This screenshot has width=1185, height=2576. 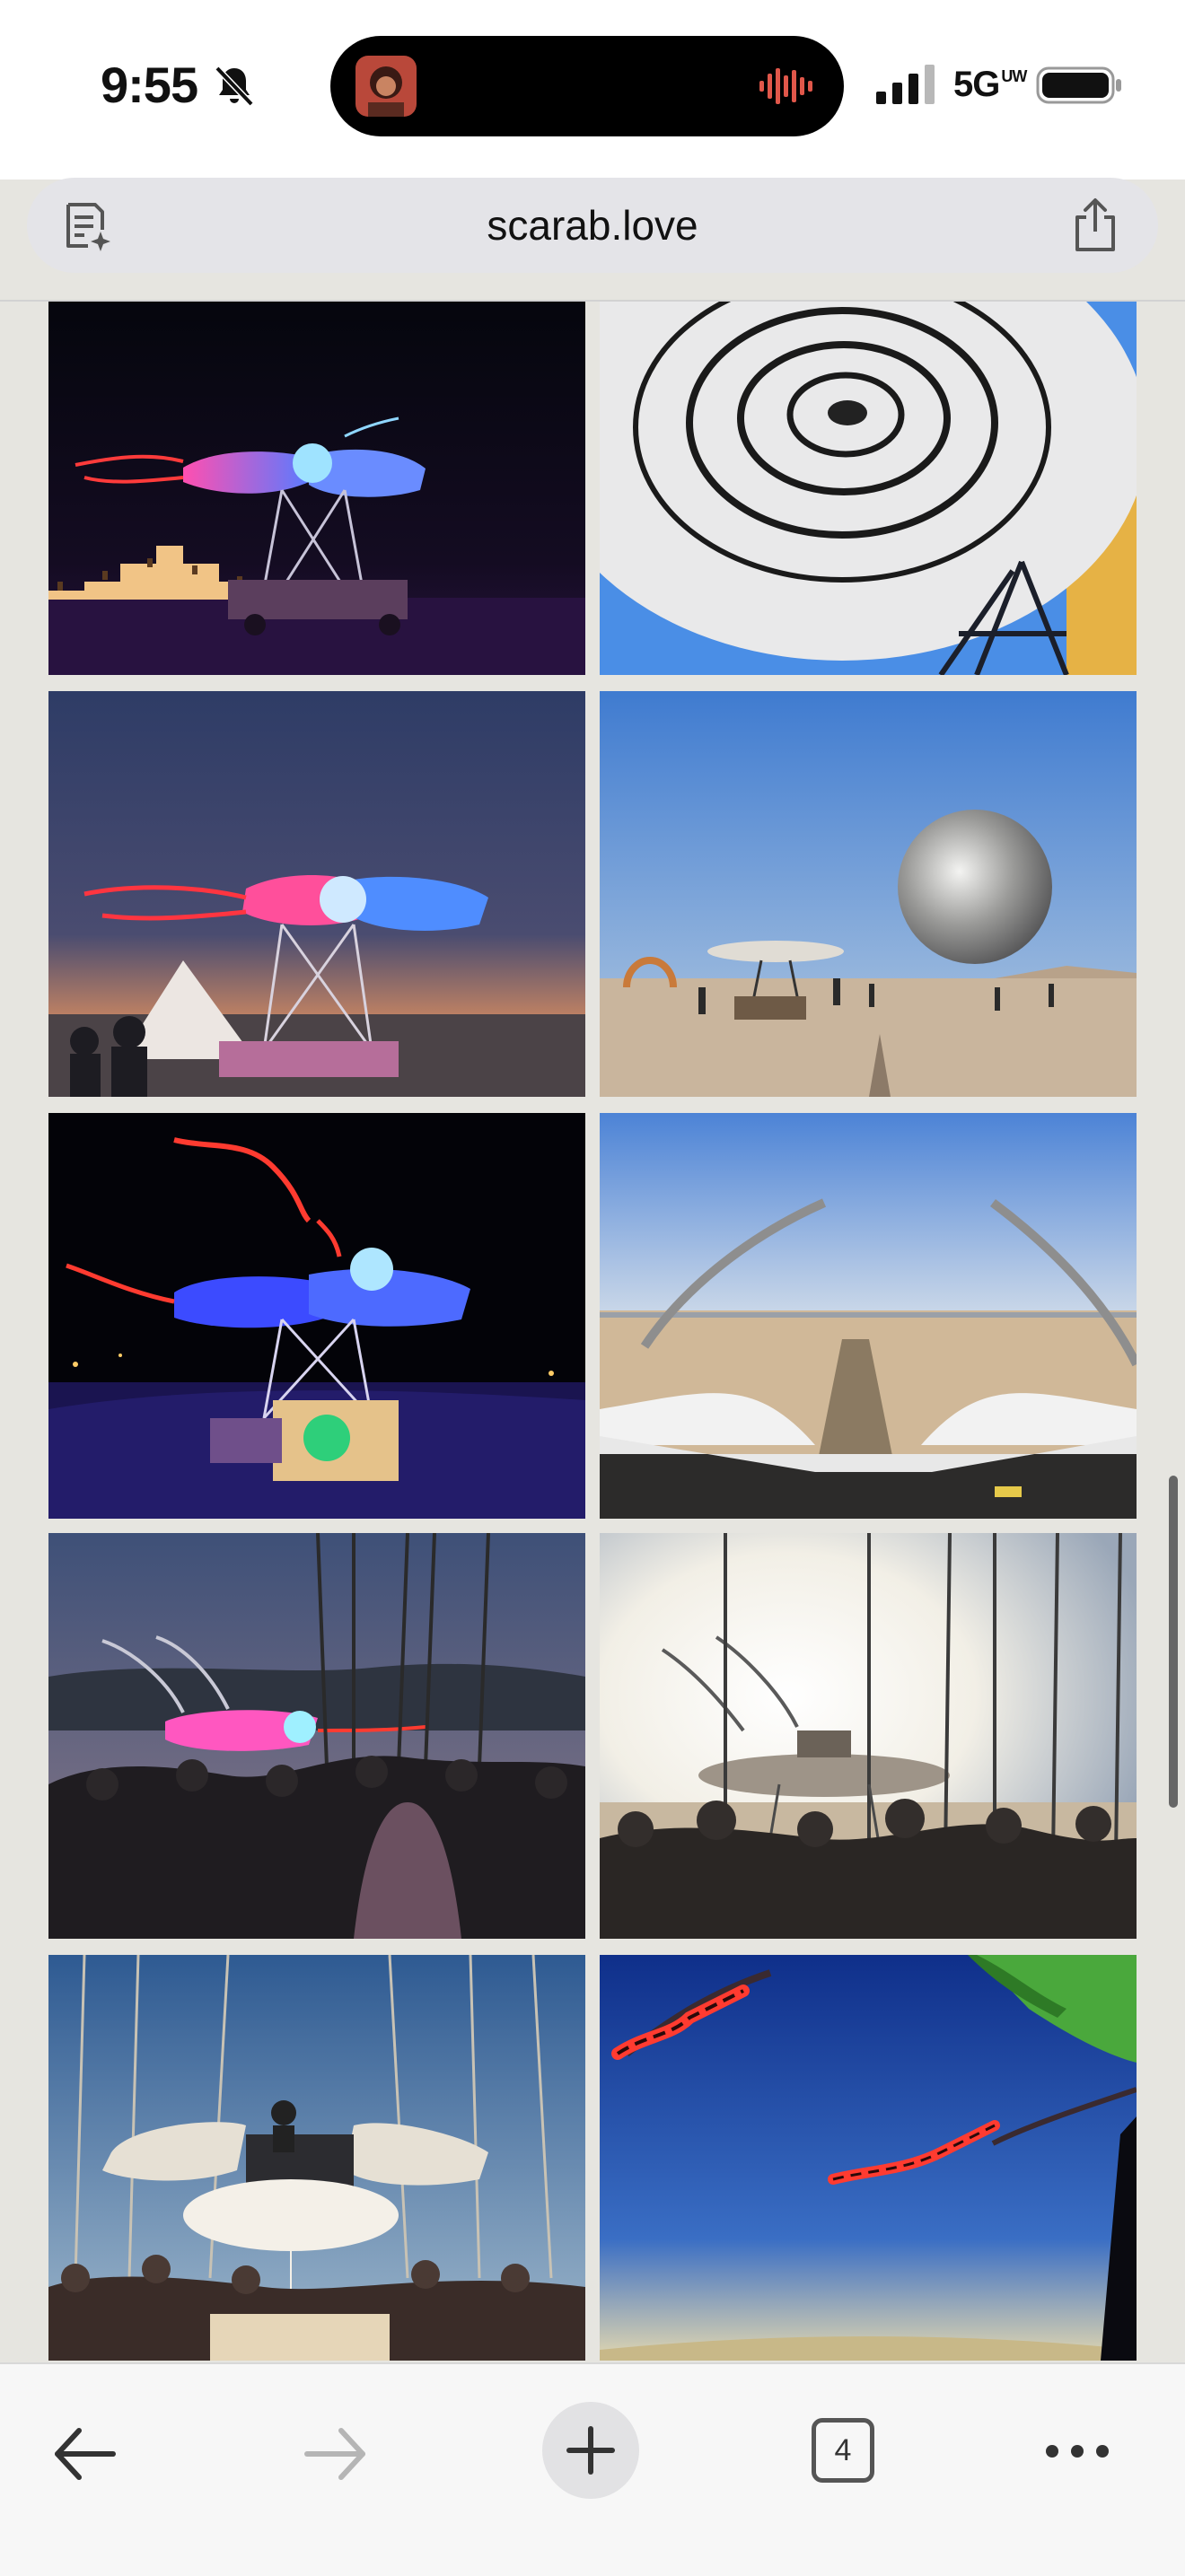 What do you see at coordinates (336, 2454) in the screenshot?
I see `forward-arrow-icon` at bounding box center [336, 2454].